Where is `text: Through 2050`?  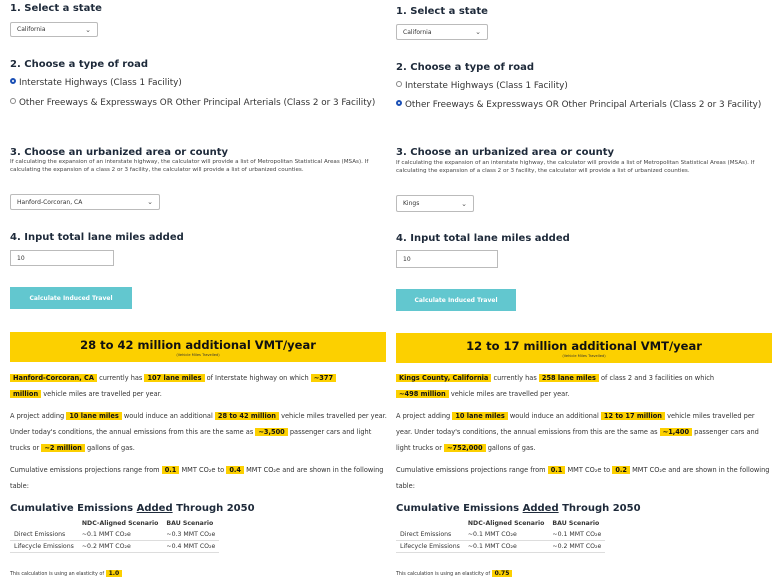
text: Through 2050 is located at coordinates (213, 508).